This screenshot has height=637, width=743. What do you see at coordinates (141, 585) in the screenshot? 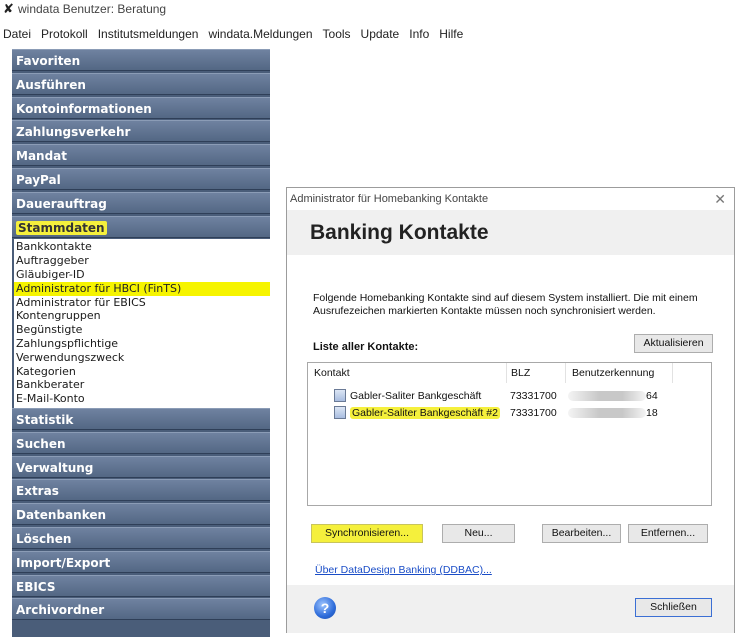
I see `nav-header-ebics: EBICS` at bounding box center [141, 585].